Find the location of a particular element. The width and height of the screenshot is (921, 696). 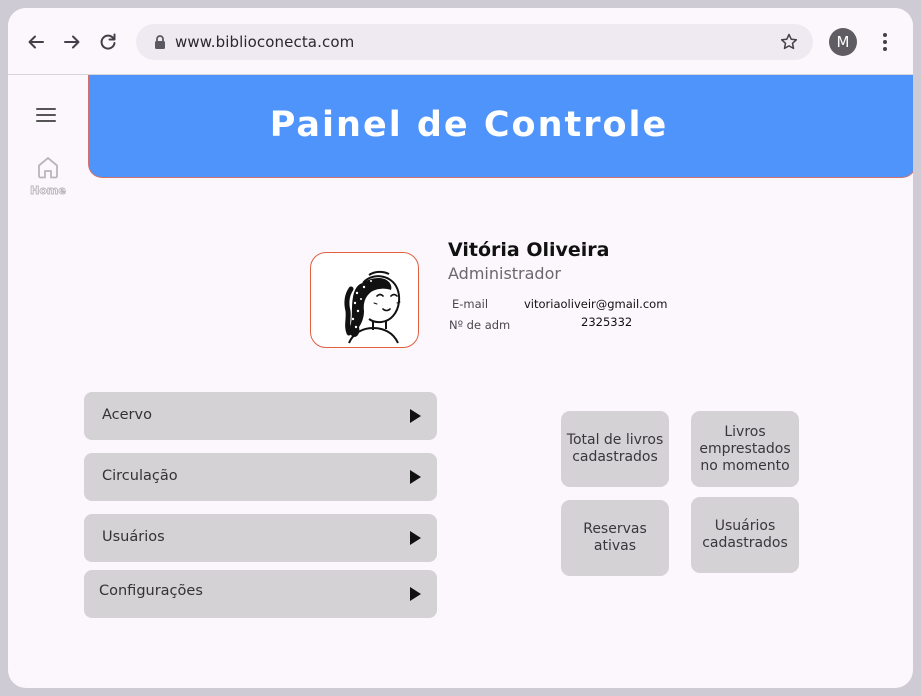

url-text: www.biblioconecta.com is located at coordinates (265, 42).